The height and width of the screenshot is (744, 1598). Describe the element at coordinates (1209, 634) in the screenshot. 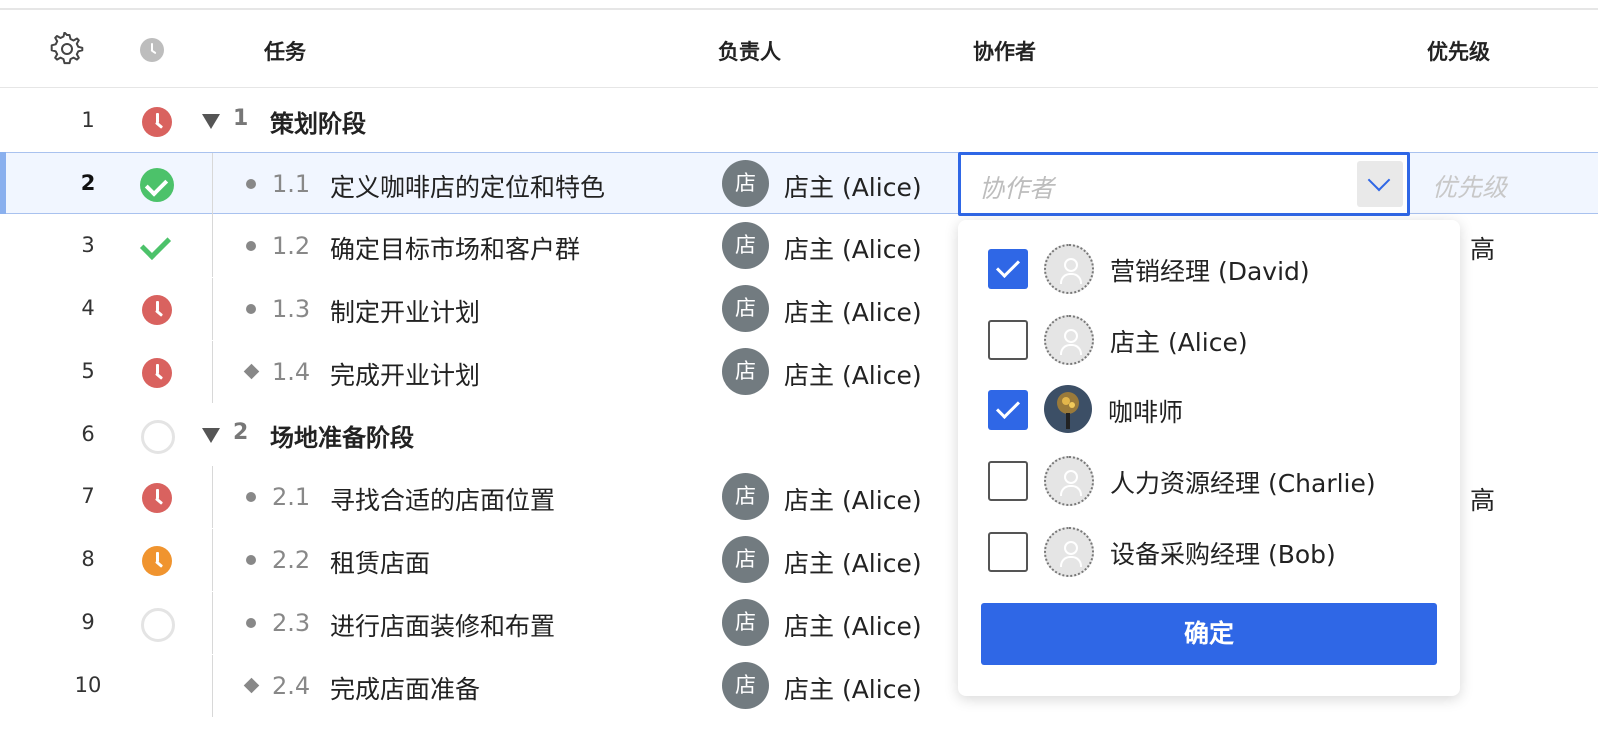

I see `confirm-button: 确定` at that location.